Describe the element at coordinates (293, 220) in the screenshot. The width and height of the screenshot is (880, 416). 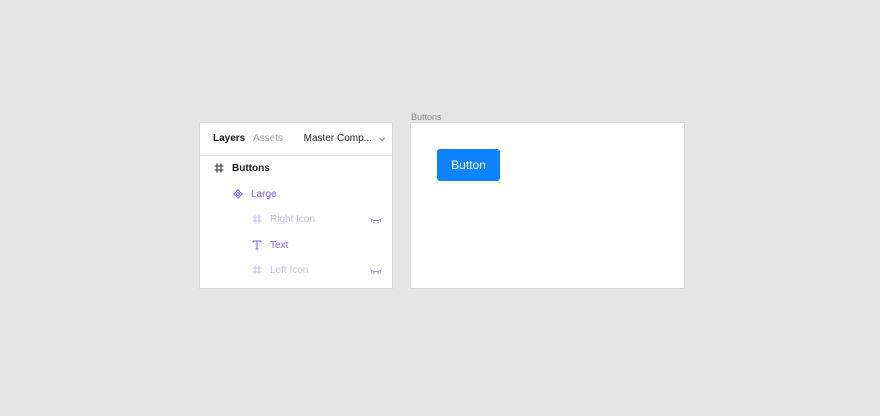
I see `layer-label-right-icon: Right Icon` at that location.